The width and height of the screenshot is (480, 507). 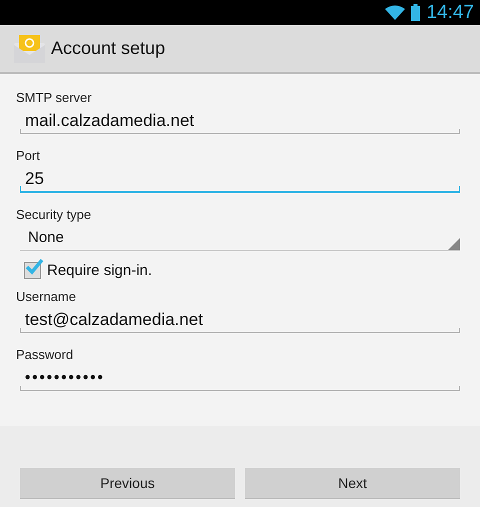 What do you see at coordinates (127, 483) in the screenshot?
I see `previous-button: Previous` at bounding box center [127, 483].